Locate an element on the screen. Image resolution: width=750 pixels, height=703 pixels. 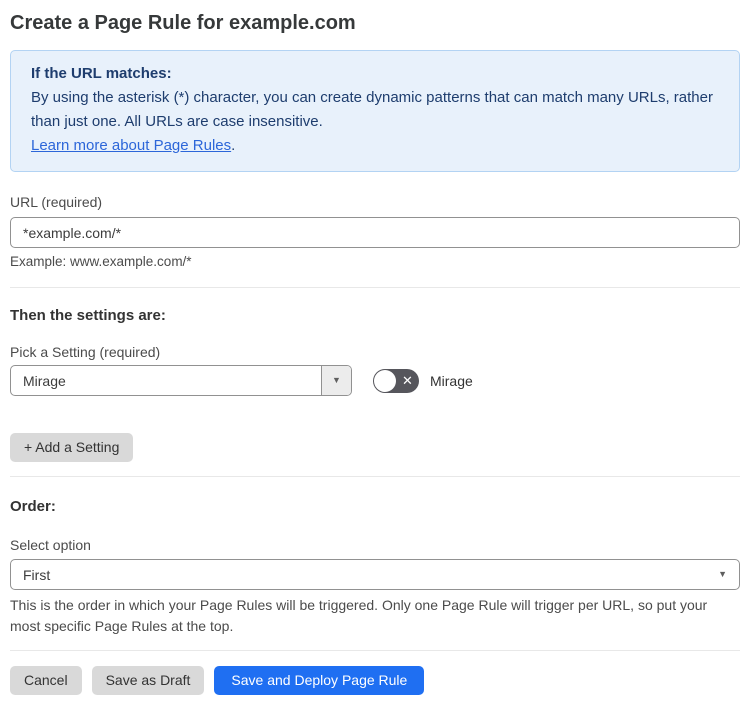
toggle-setting-label: Mirage is located at coordinates (451, 380).